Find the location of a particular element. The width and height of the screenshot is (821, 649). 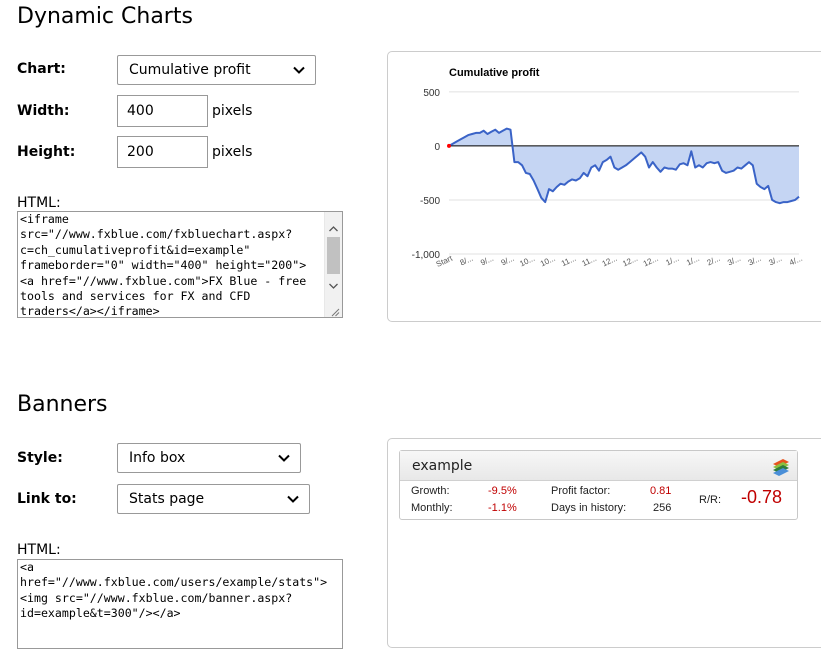

monthly-label: Monthly: is located at coordinates (432, 508).